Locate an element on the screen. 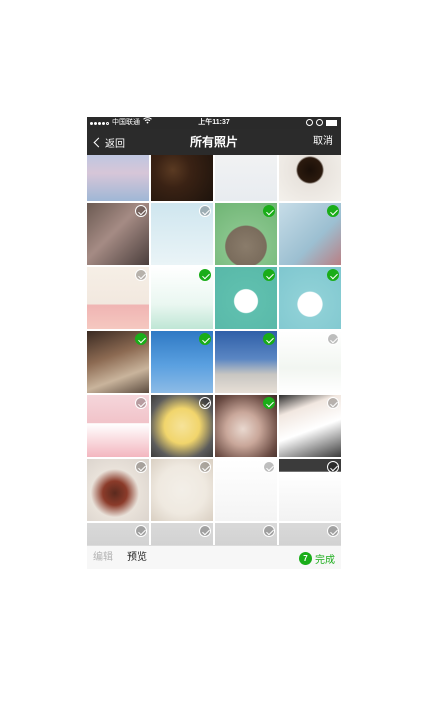  alarm-icon is located at coordinates (319, 122).